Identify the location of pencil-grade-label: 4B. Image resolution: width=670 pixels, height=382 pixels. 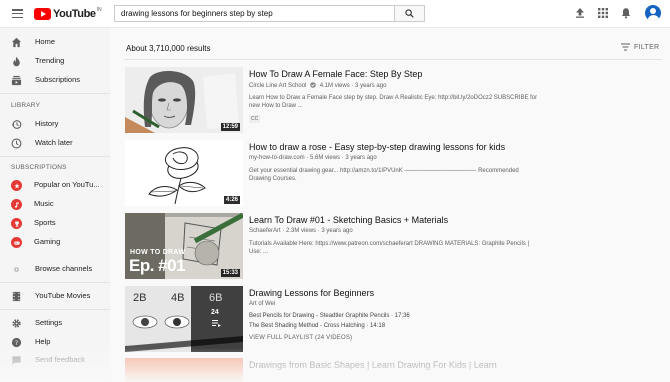
(178, 298).